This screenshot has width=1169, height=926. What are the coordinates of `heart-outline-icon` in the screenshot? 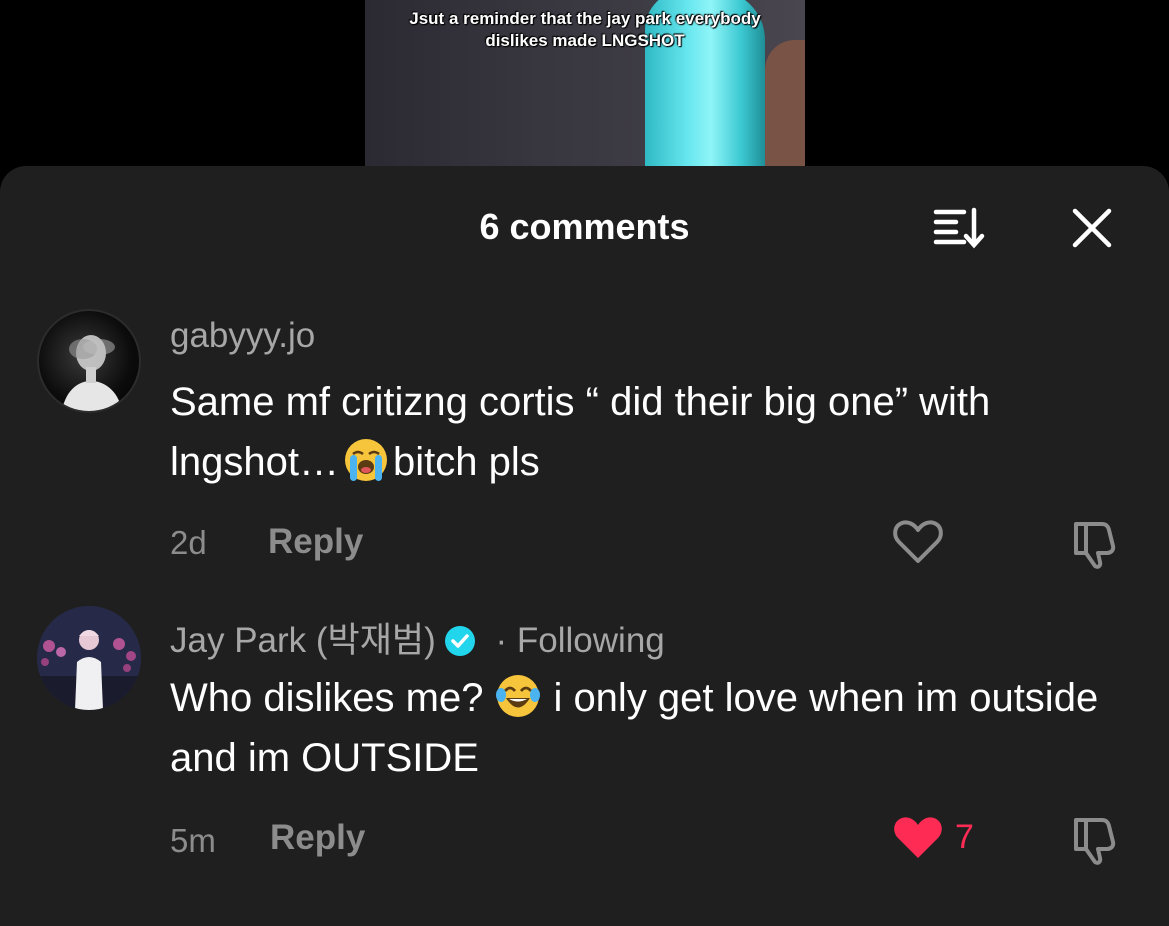 It's located at (918, 541).